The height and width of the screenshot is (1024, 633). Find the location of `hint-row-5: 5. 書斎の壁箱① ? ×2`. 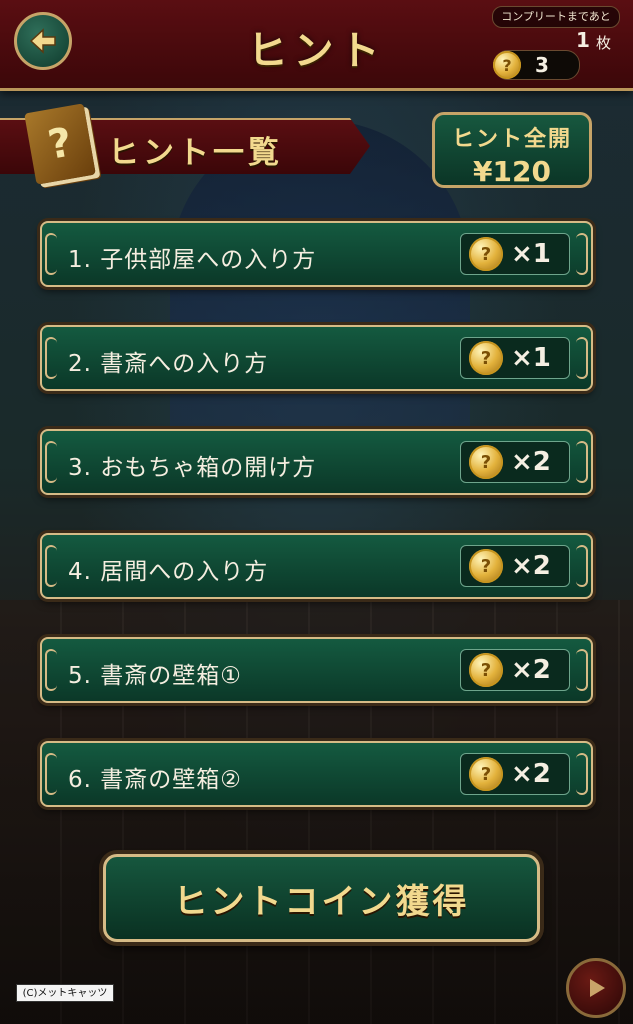

hint-row-5: 5. 書斎の壁箱① ? ×2 is located at coordinates (316, 670).